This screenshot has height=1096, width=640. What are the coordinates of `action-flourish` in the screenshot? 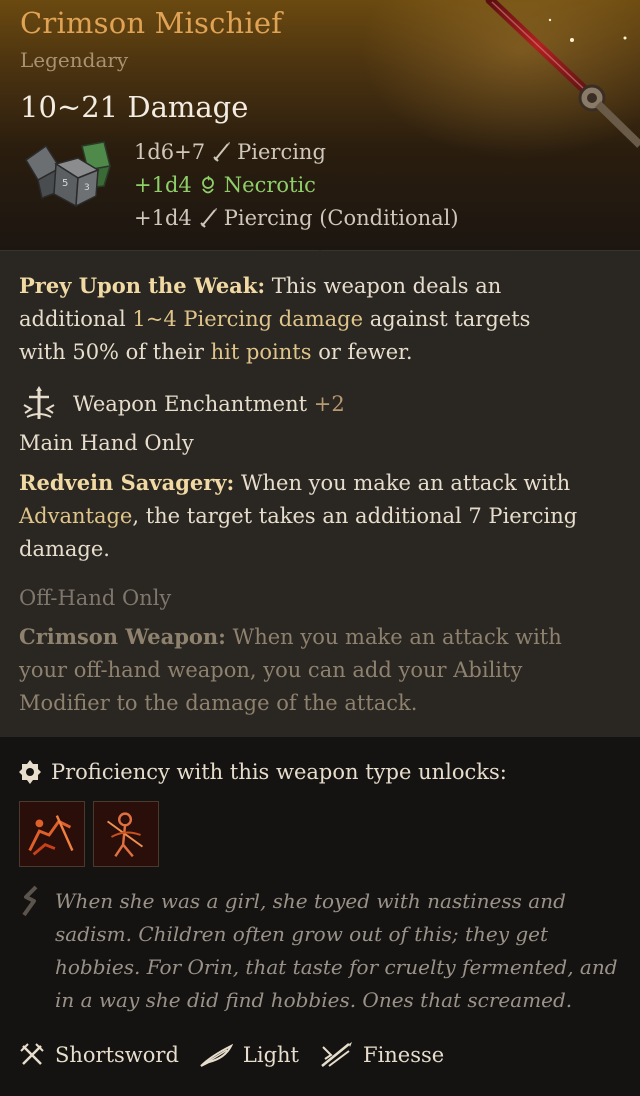 It's located at (126, 834).